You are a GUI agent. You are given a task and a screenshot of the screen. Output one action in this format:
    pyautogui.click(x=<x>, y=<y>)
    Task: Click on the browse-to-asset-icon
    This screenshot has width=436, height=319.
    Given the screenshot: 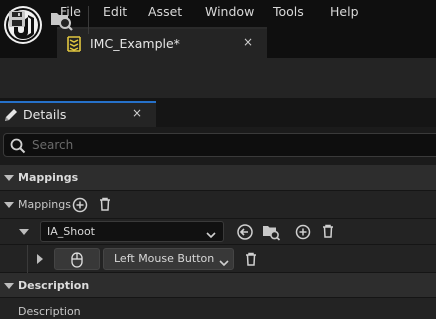 What is the action you would take?
    pyautogui.click(x=61, y=20)
    